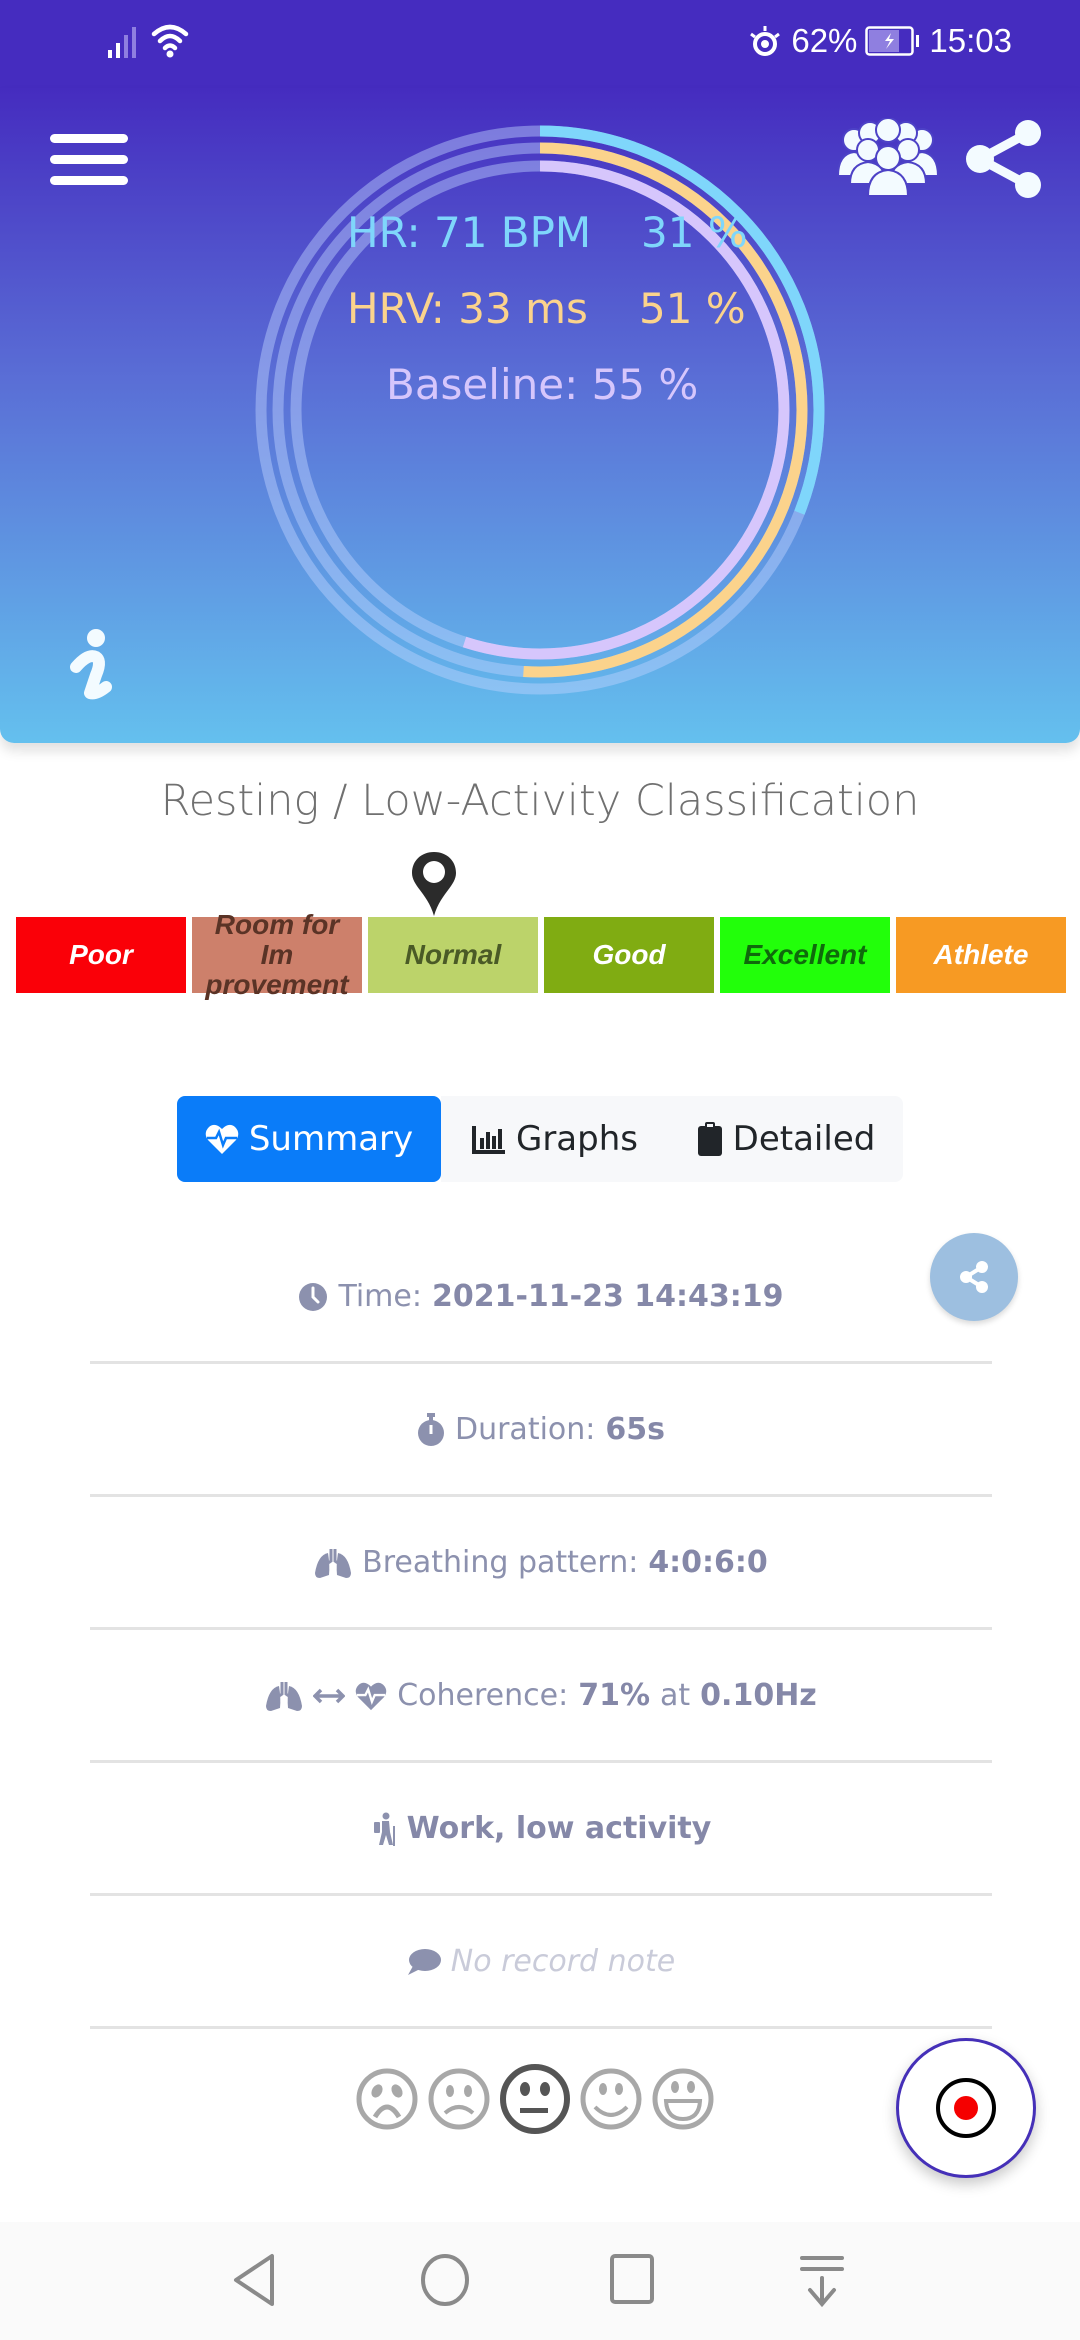 The image size is (1080, 2340). What do you see at coordinates (786, 1139) in the screenshot?
I see `tab-detailed: Detailed` at bounding box center [786, 1139].